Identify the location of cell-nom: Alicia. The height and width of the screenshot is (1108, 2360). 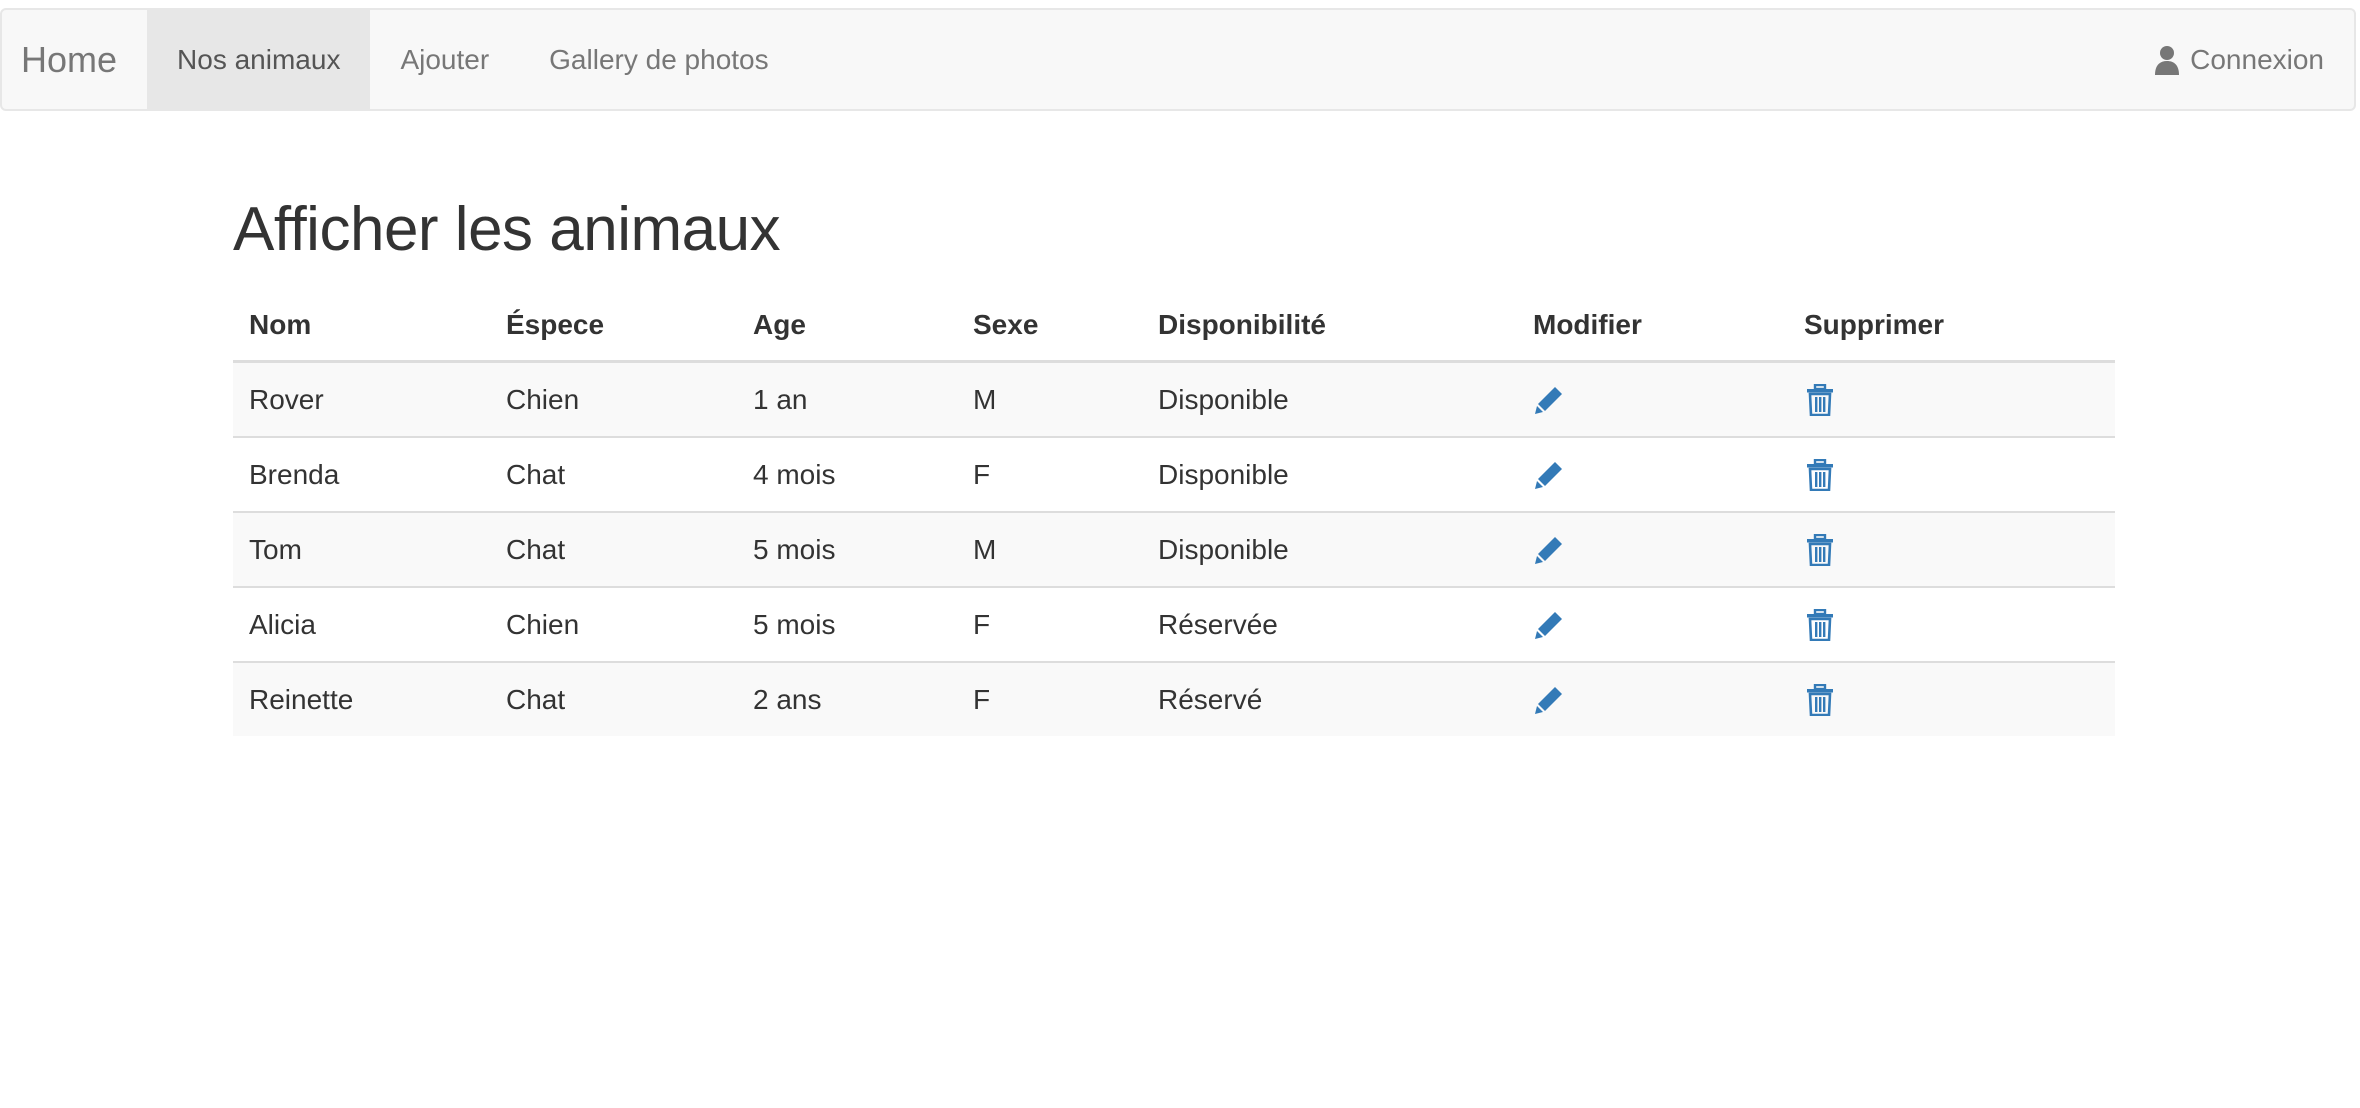
(361, 624).